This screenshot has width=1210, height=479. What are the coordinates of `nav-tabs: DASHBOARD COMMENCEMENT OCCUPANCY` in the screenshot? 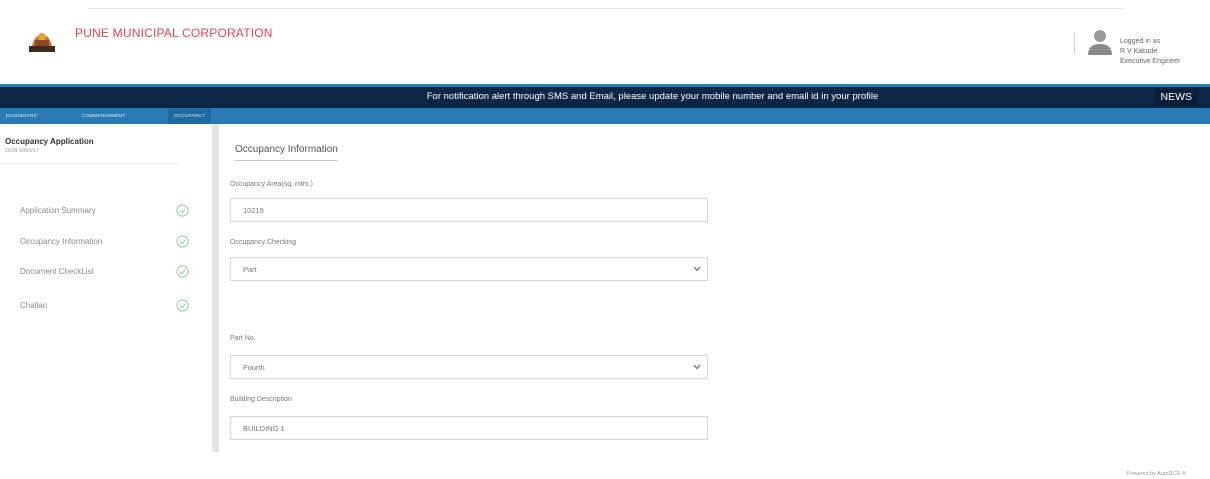 It's located at (605, 116).